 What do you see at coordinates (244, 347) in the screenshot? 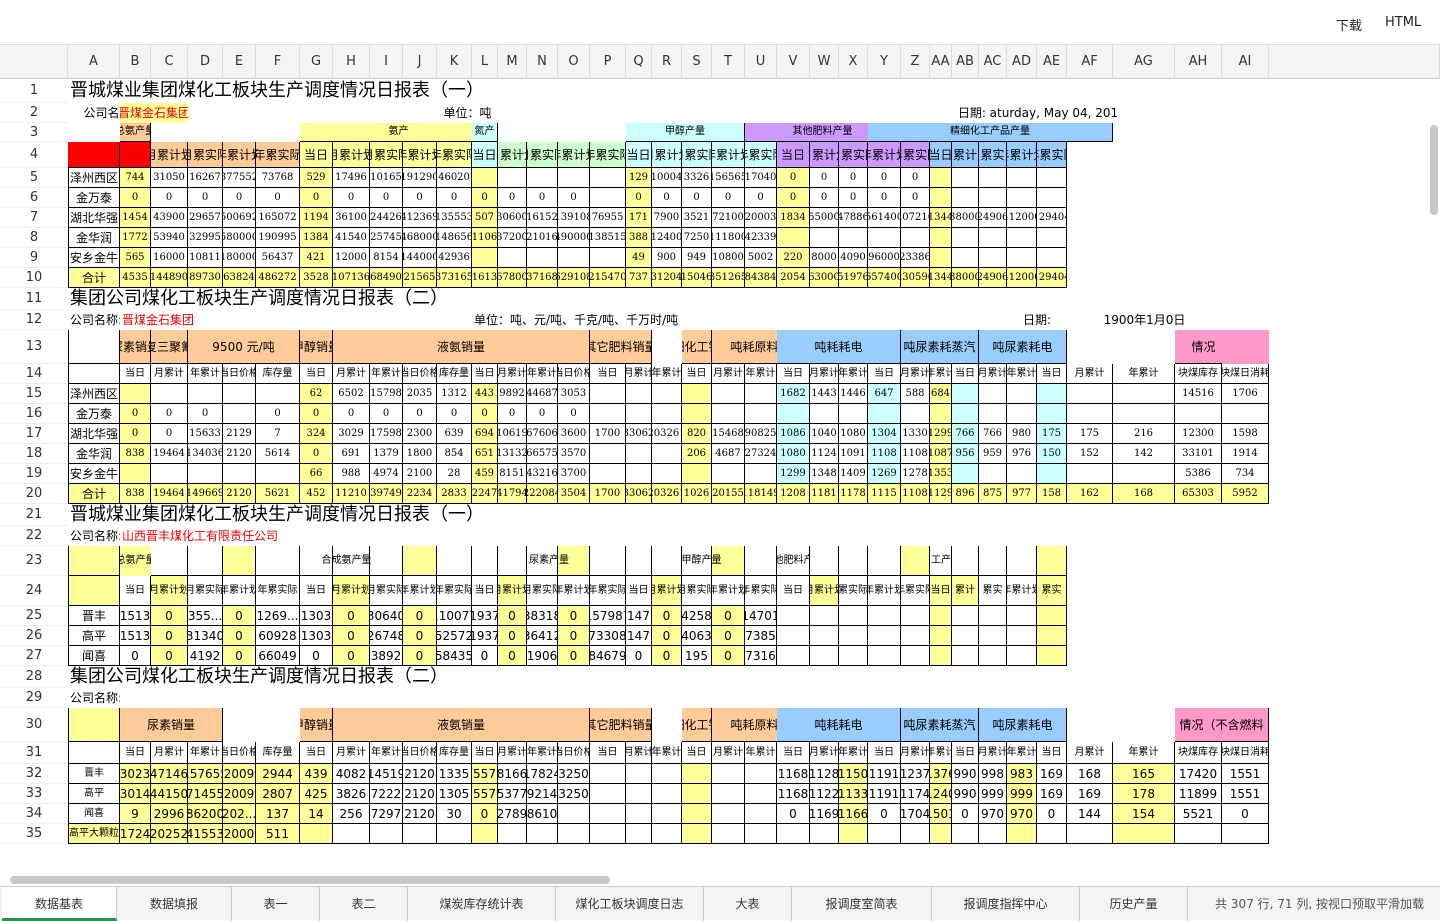
I see `header-cell: 9500 元/吨` at bounding box center [244, 347].